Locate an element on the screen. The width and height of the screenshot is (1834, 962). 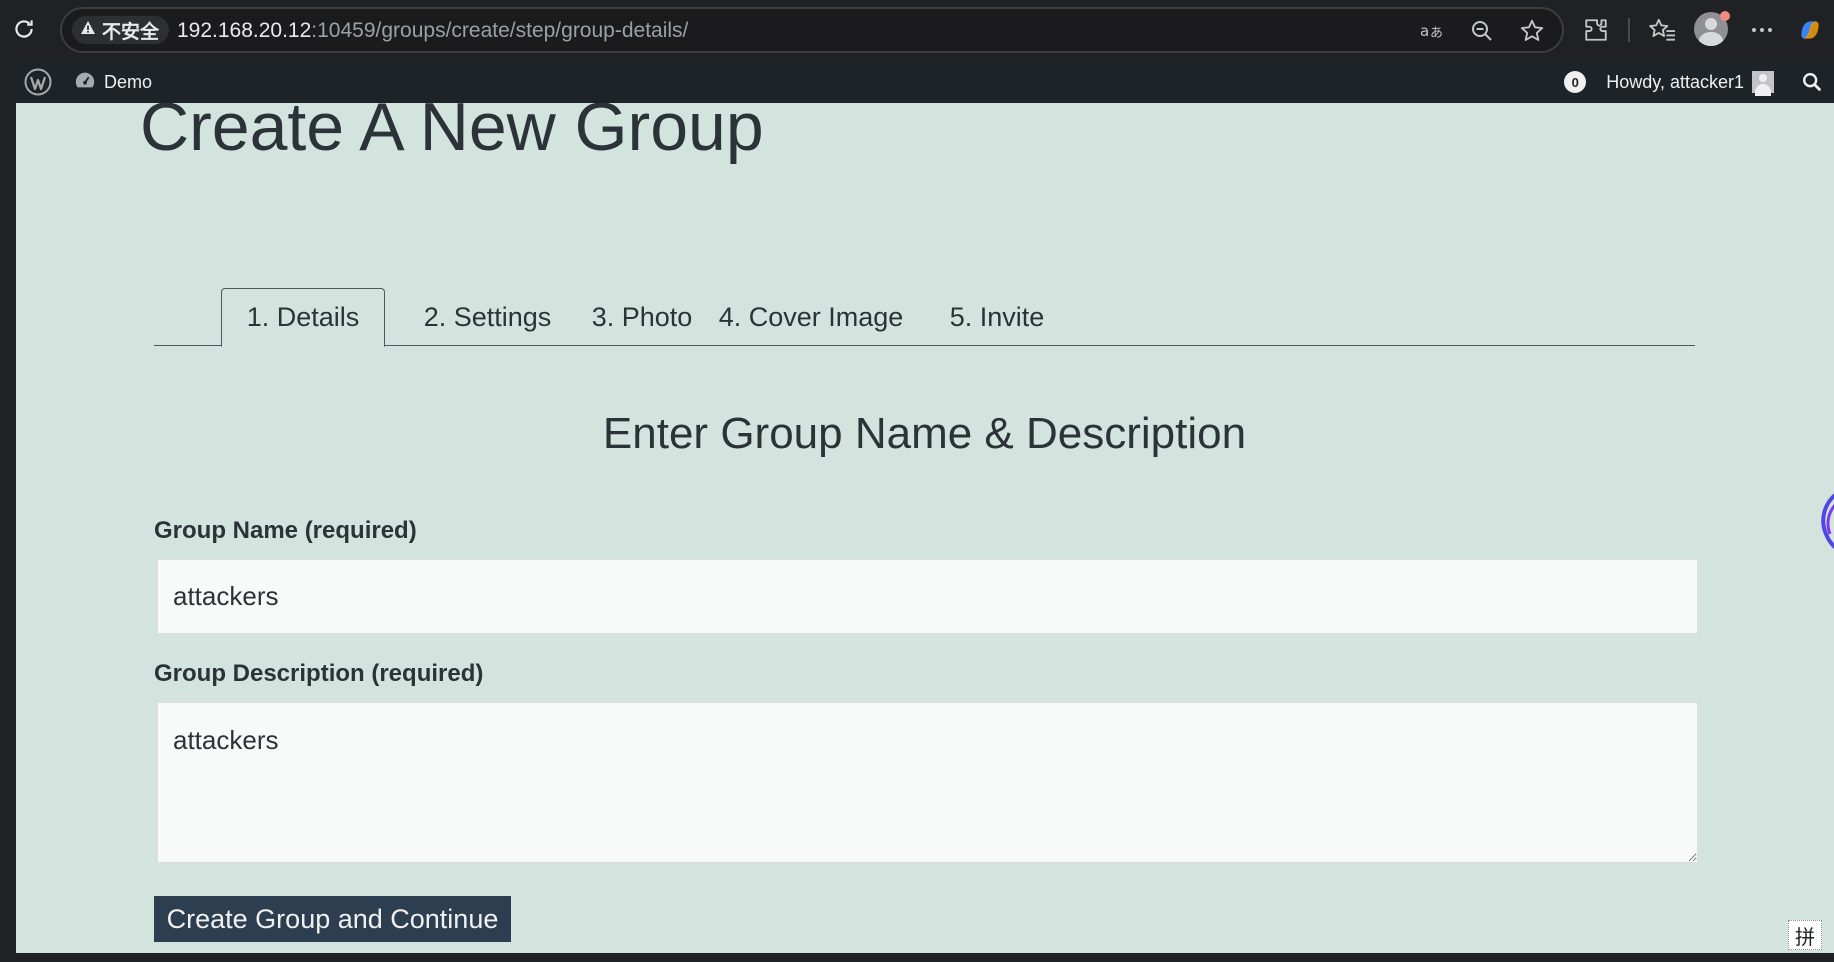
group-description-textarea: attackers is located at coordinates (927, 782).